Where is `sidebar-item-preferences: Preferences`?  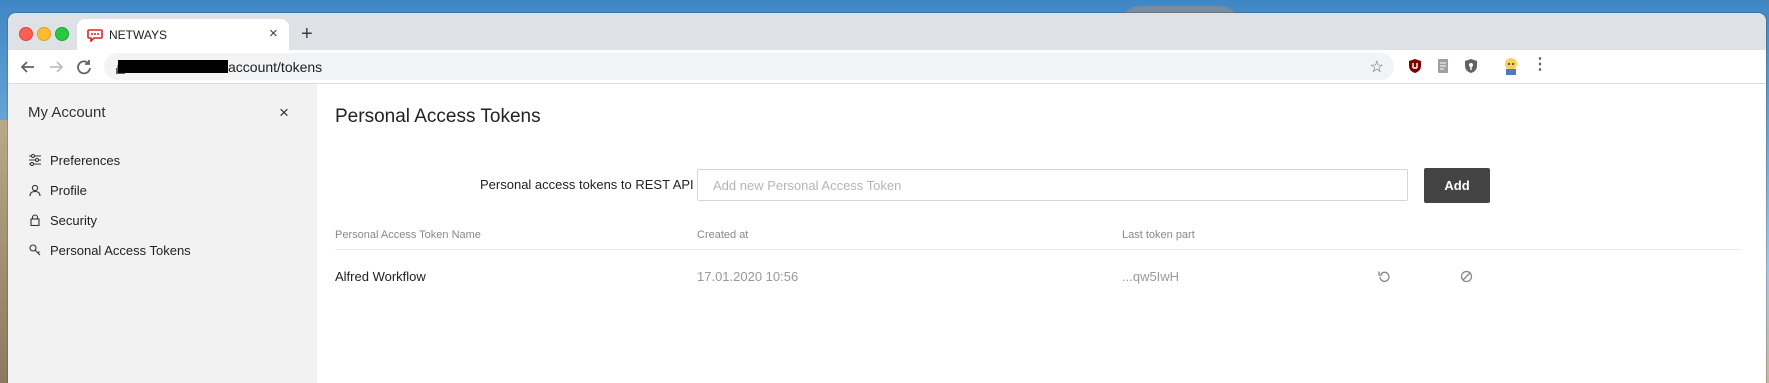 sidebar-item-preferences: Preferences is located at coordinates (74, 160).